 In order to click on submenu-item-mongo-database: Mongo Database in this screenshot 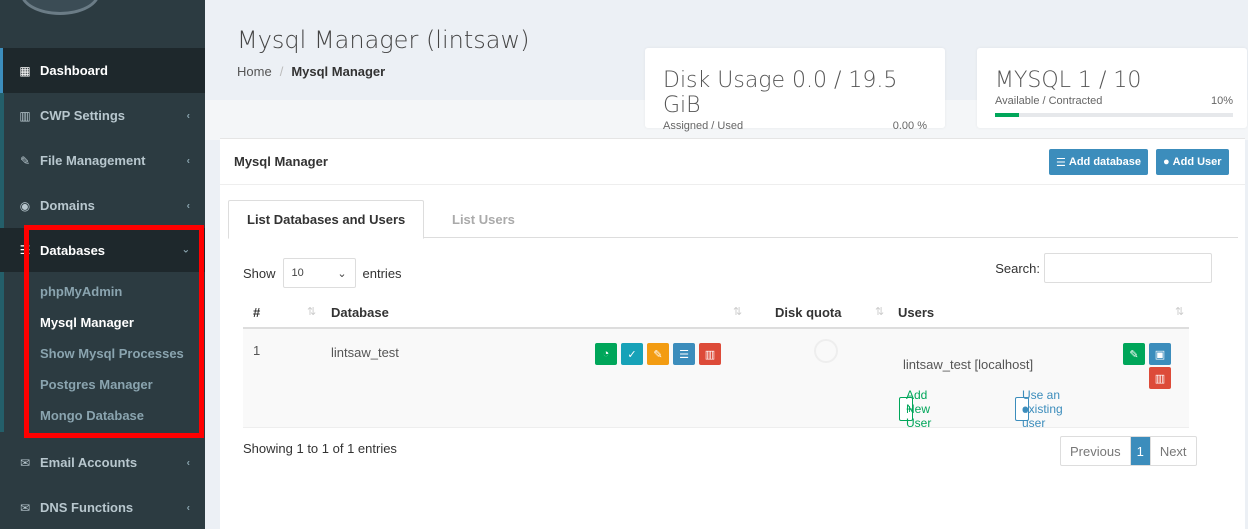, I will do `click(102, 415)`.